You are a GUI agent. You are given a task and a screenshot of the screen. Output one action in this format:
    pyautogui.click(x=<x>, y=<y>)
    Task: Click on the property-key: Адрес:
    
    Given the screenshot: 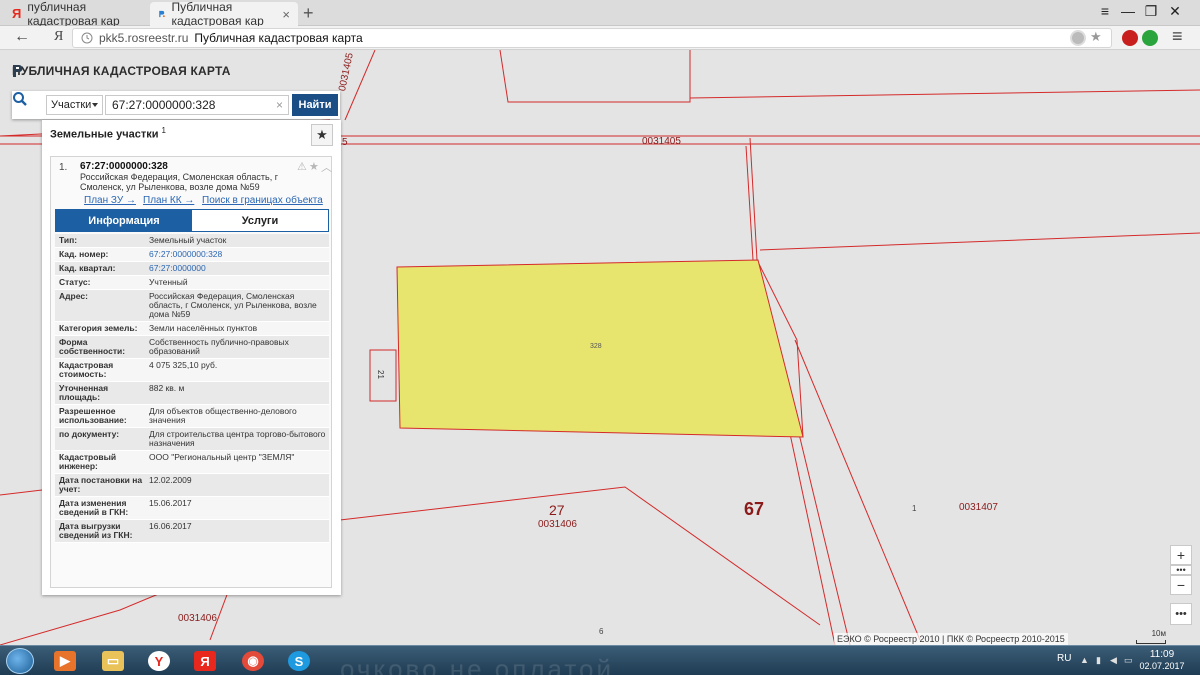 What is the action you would take?
    pyautogui.click(x=73, y=296)
    